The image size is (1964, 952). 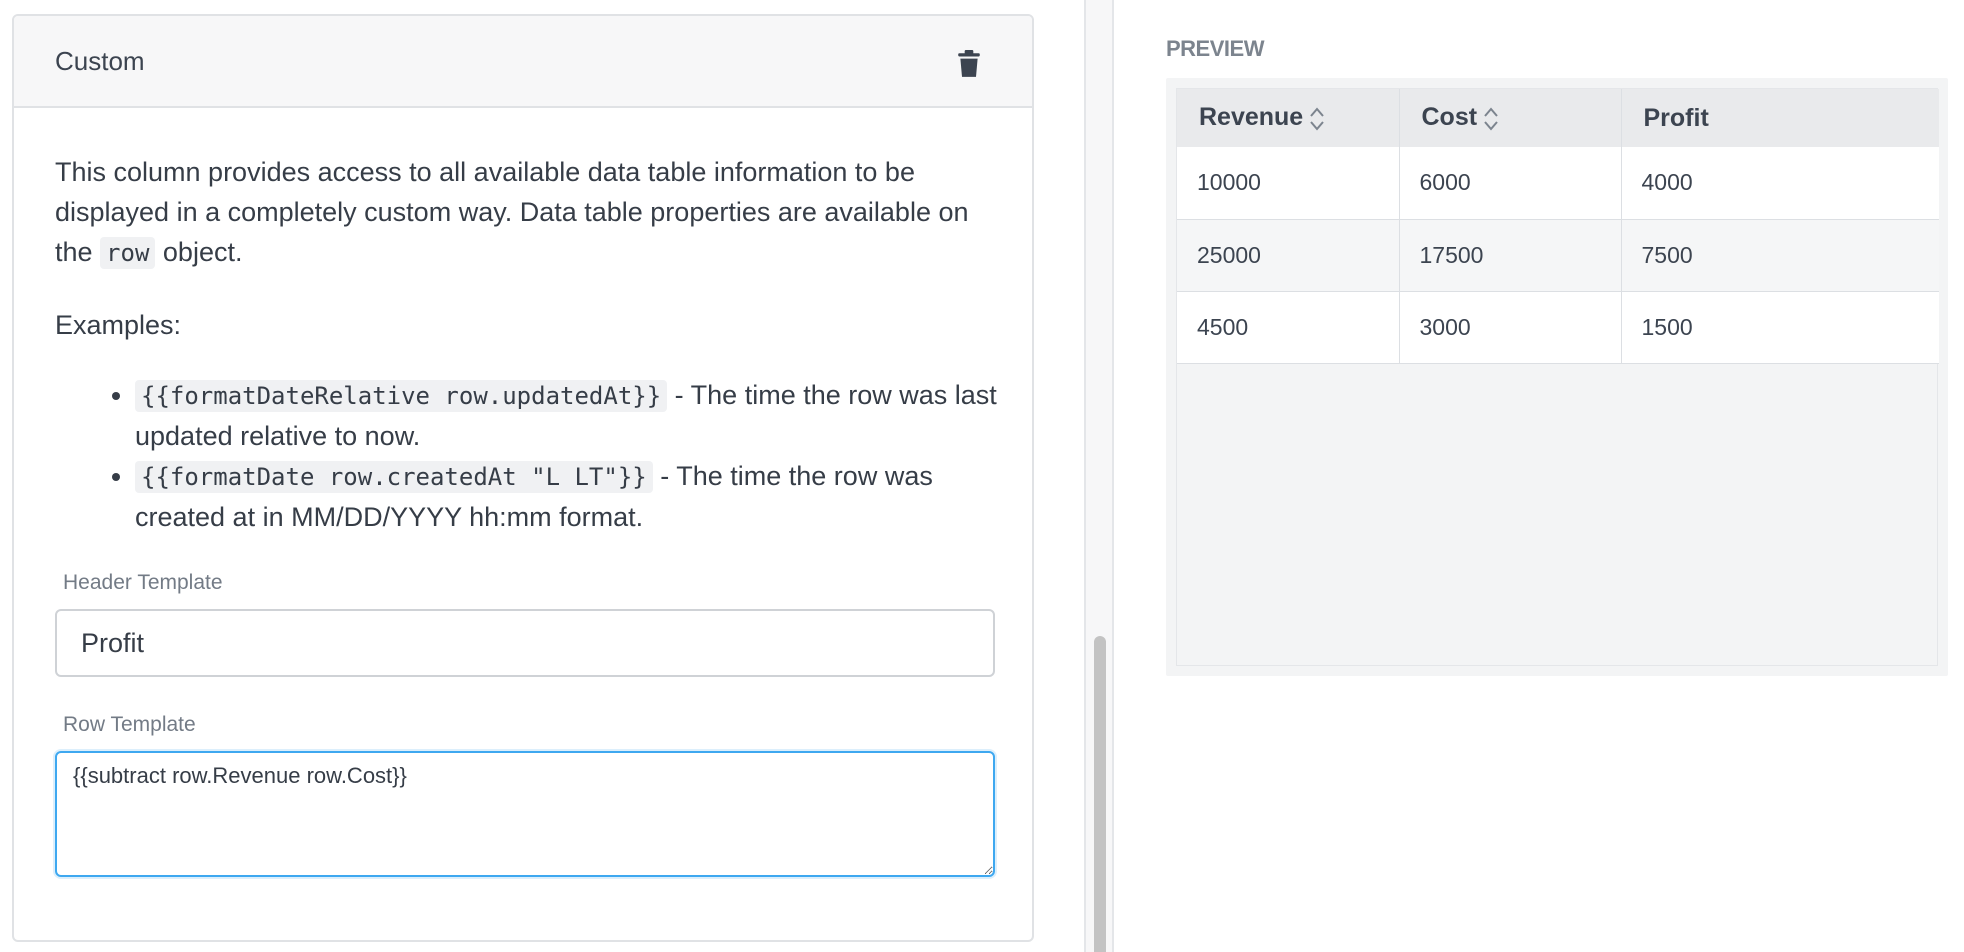 What do you see at coordinates (1510, 255) in the screenshot?
I see `table-cell: 17500` at bounding box center [1510, 255].